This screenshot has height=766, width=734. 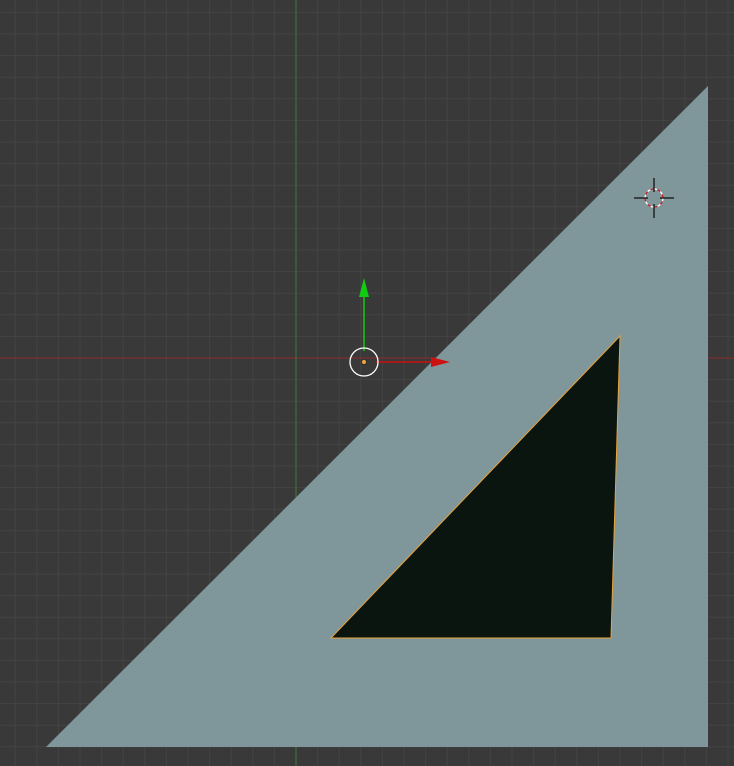 I want to click on object-origin-icon, so click(x=363, y=361).